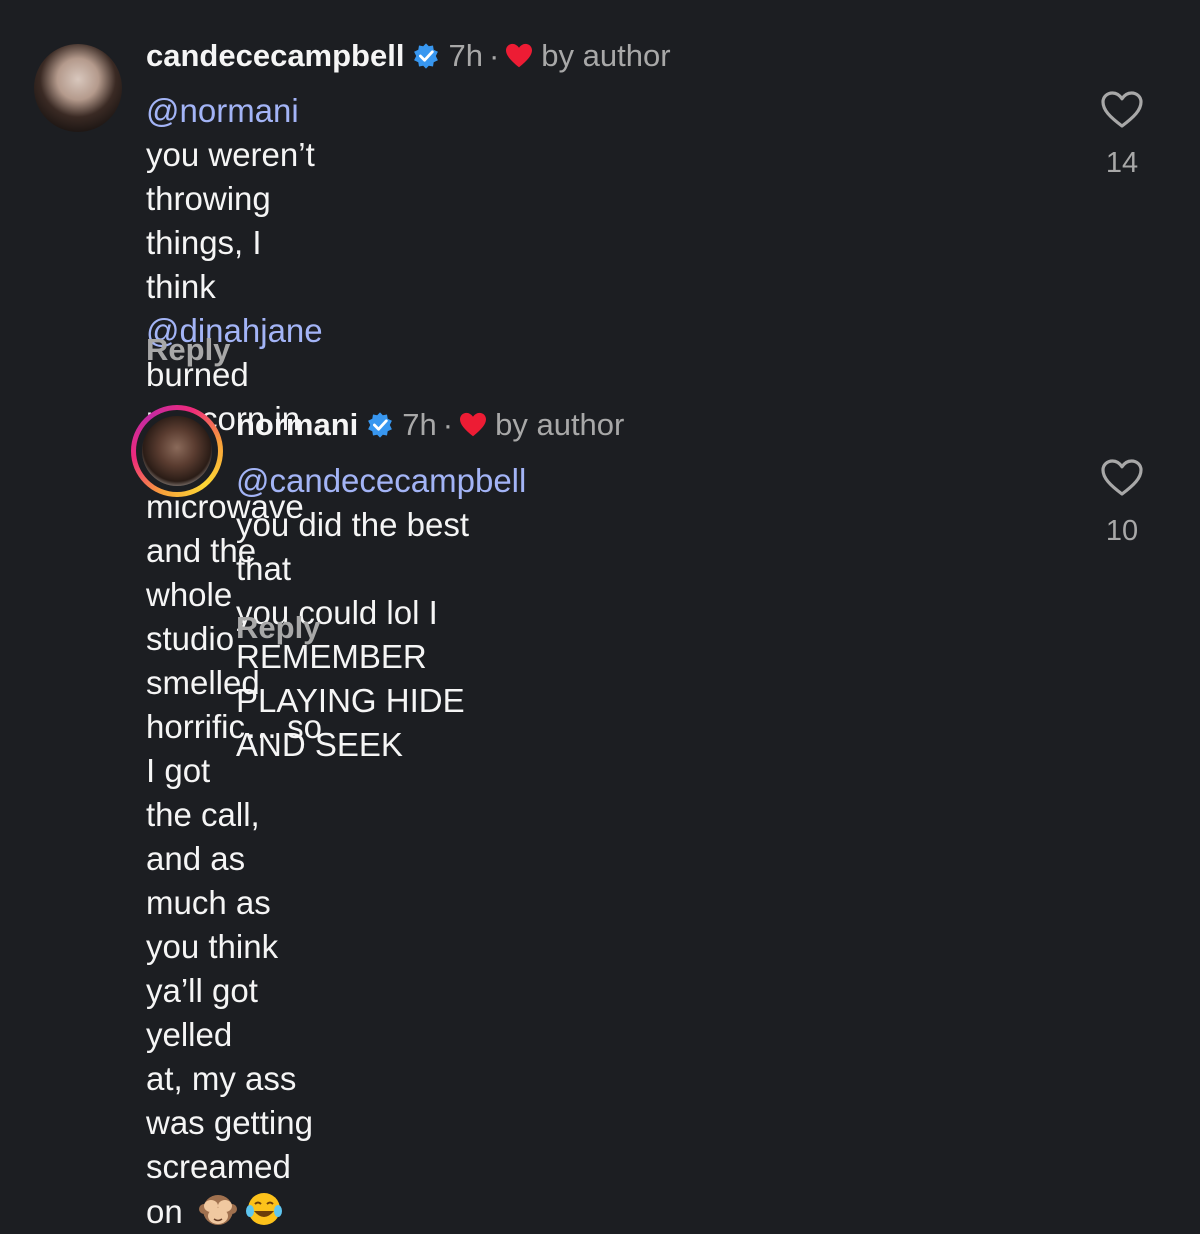 This screenshot has height=1234, width=1200. I want to click on text-line: at, my ass was getting screamed on, so click(234, 1145).